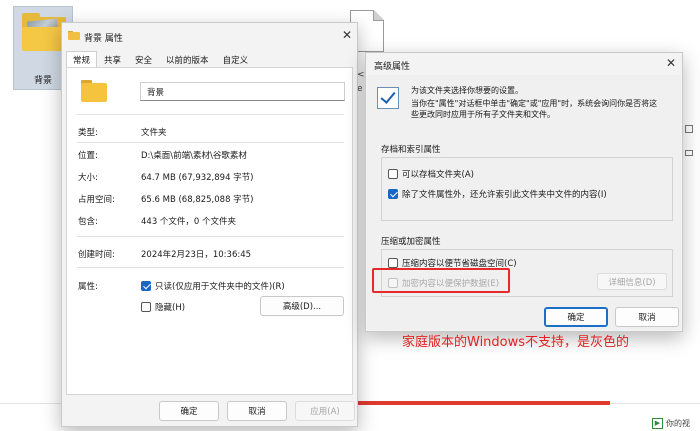  I want to click on index-label: 除了文件属性外，还允许索引此文件夹中文件的内容(I), so click(504, 195).